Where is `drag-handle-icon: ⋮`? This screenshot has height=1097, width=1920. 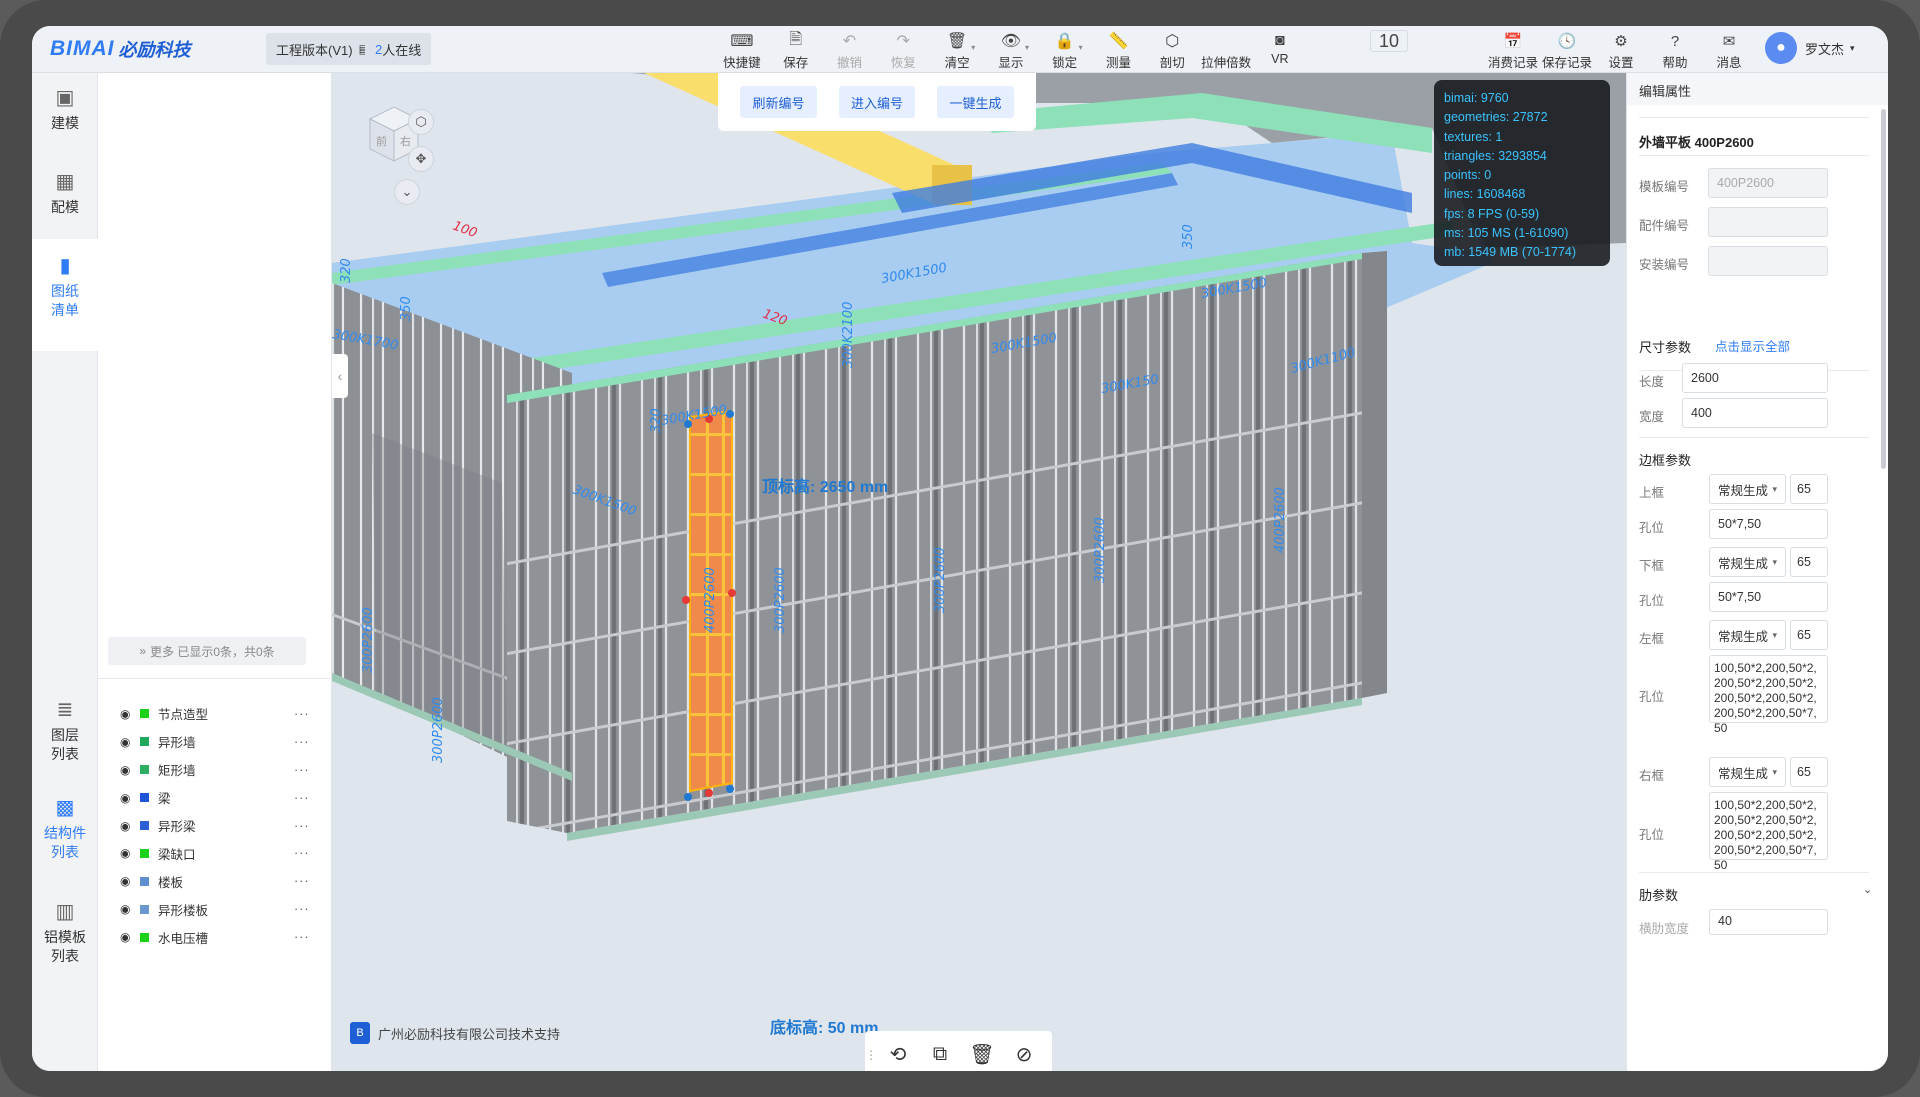 drag-handle-icon: ⋮ is located at coordinates (871, 1051).